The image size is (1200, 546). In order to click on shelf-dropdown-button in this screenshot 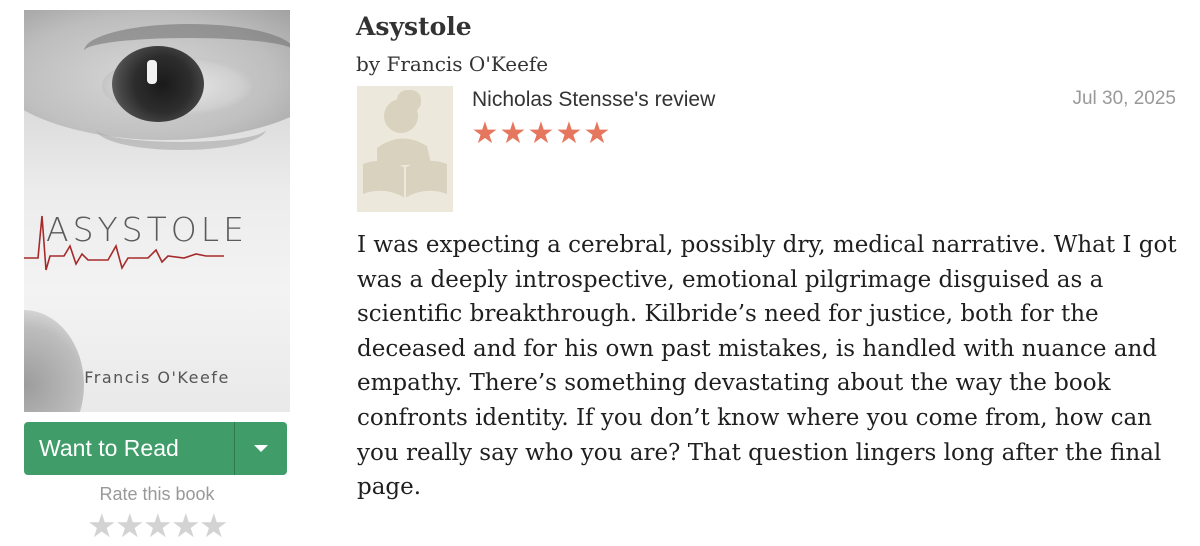, I will do `click(261, 448)`.